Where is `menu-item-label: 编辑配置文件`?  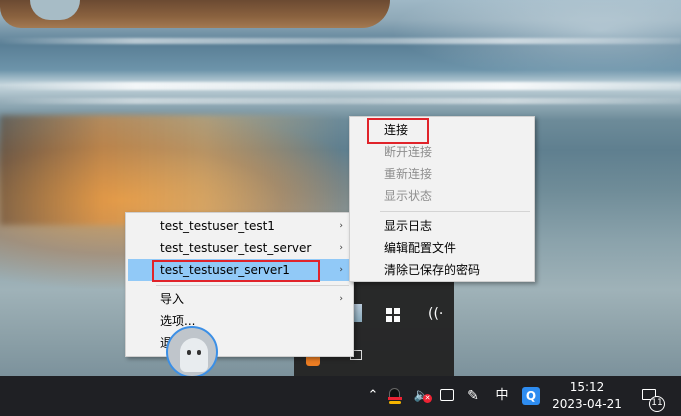
menu-item-label: 编辑配置文件 is located at coordinates (420, 248).